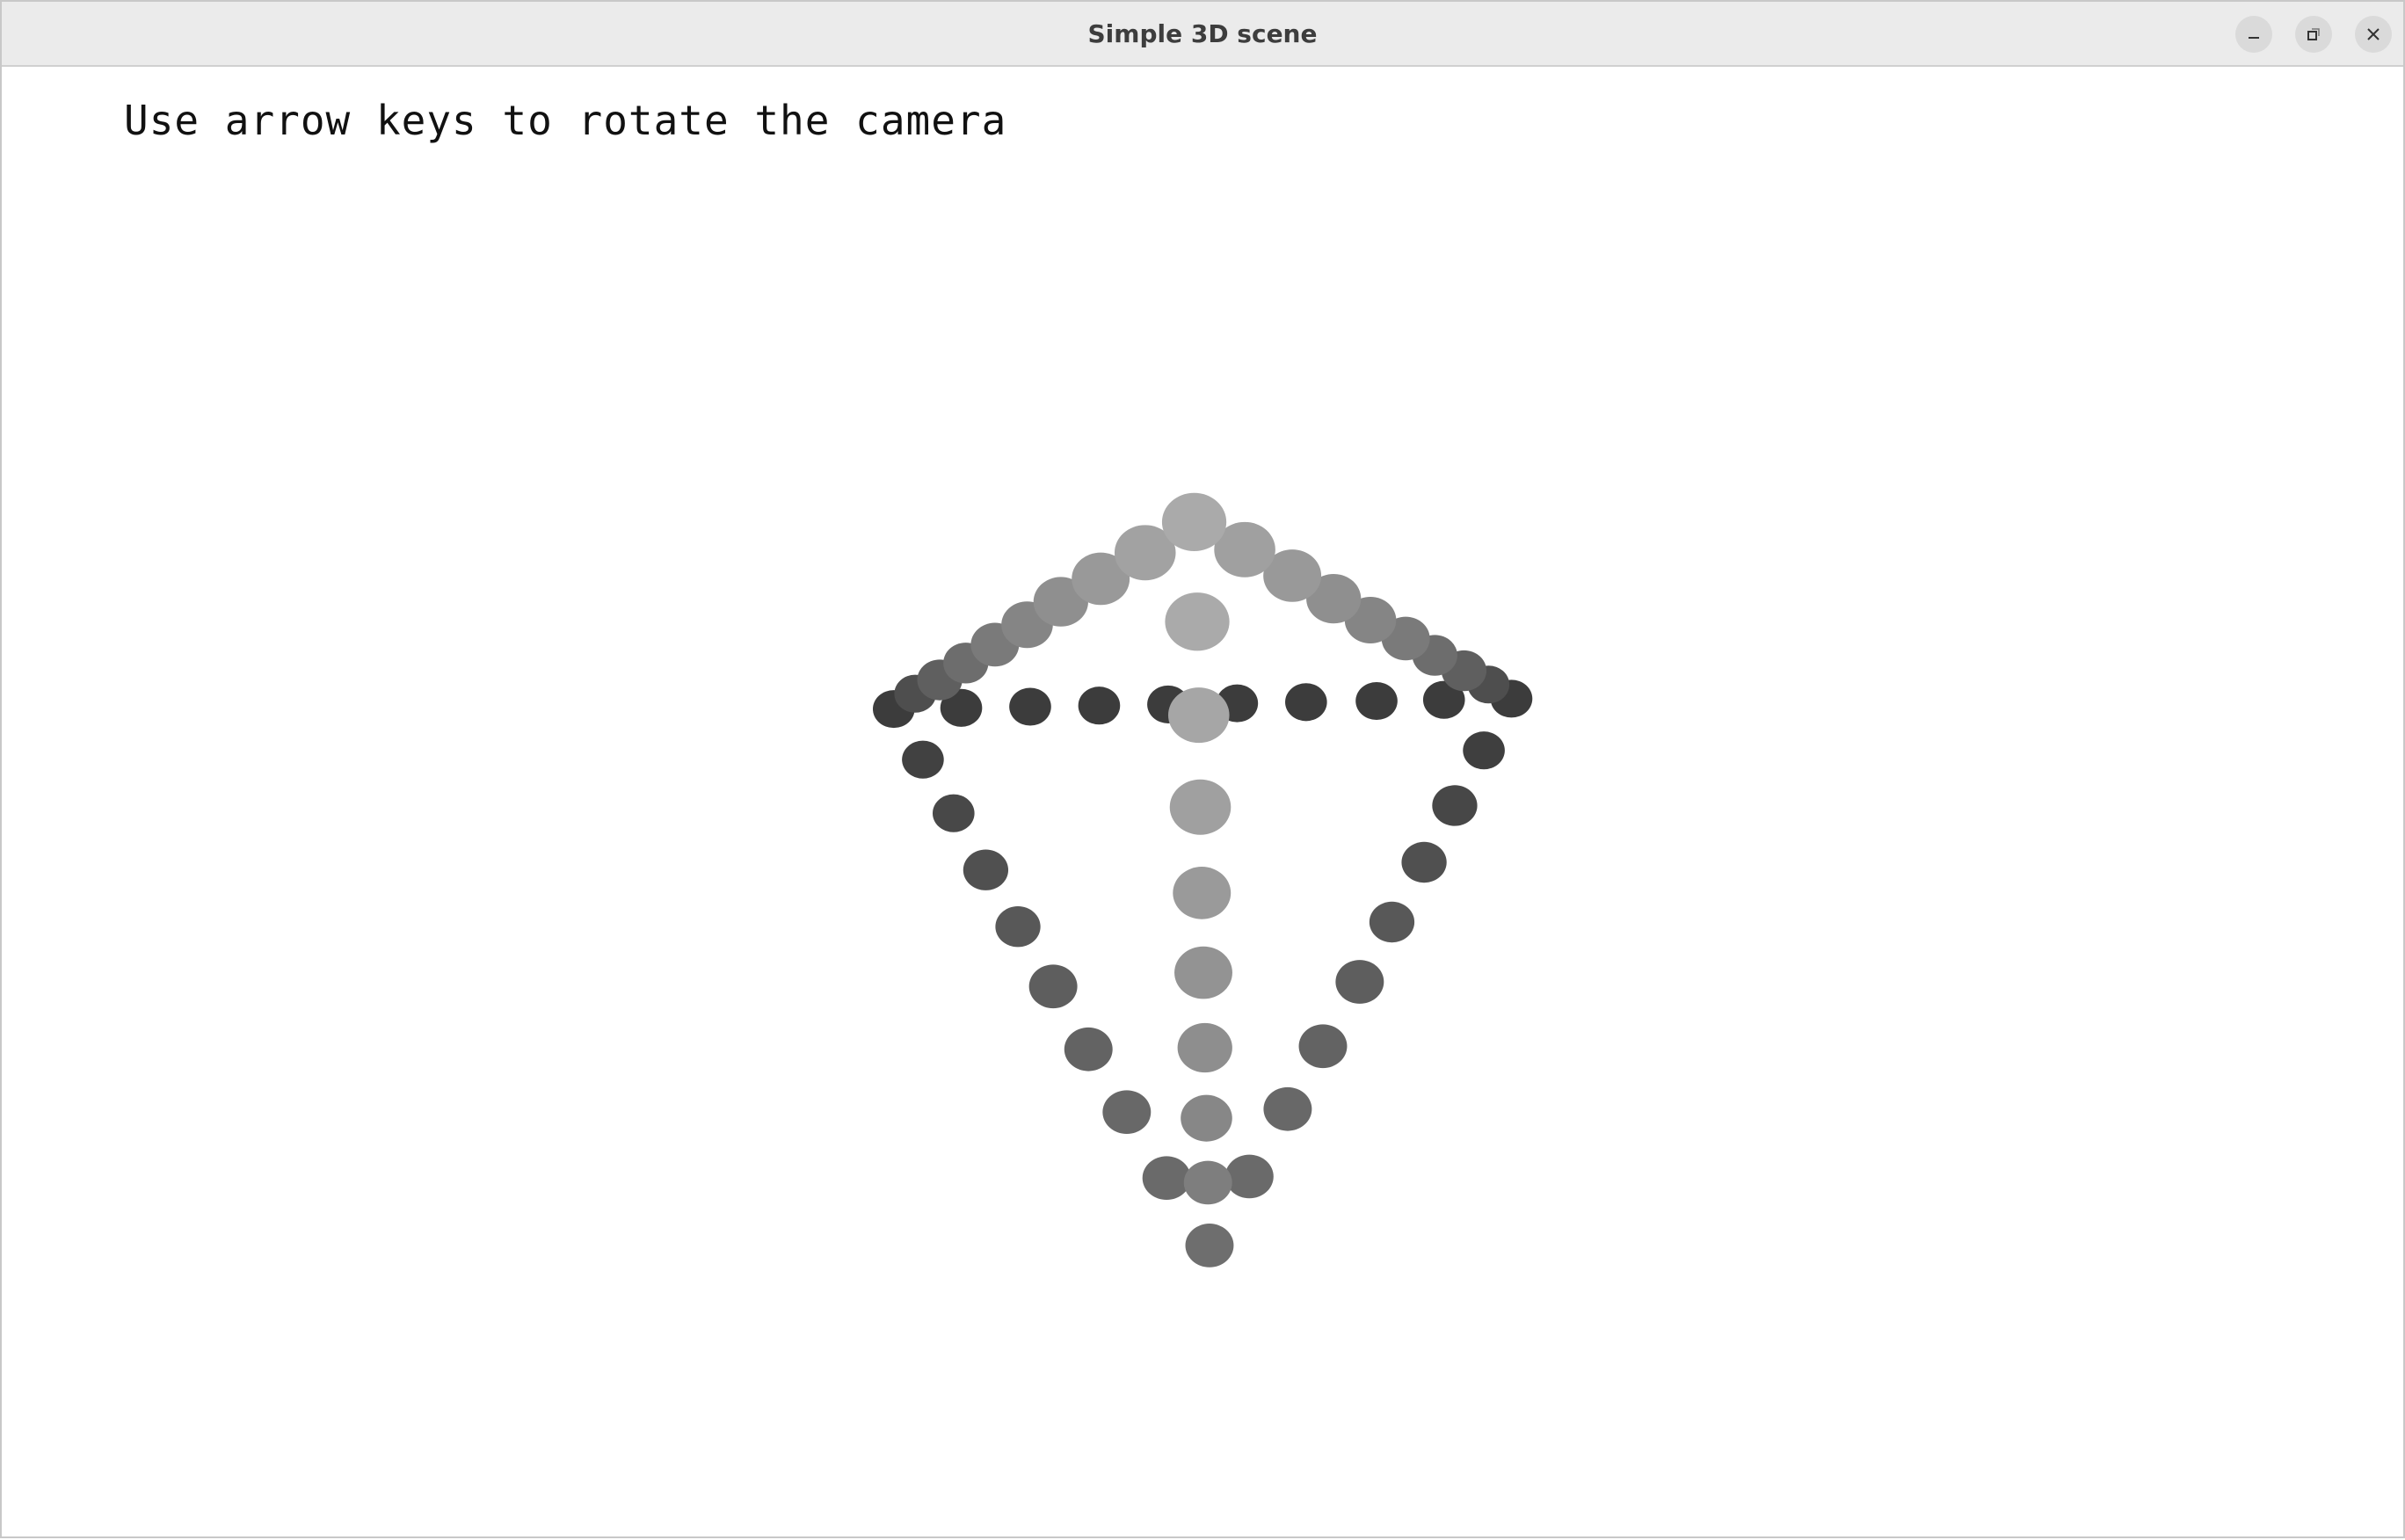  I want to click on restore-button, so click(2313, 34).